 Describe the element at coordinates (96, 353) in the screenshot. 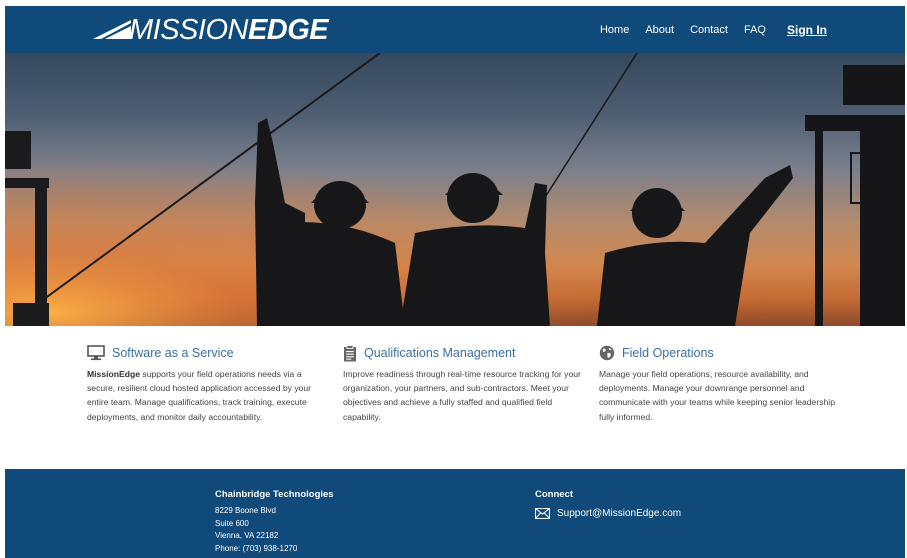

I see `monitor-icon` at that location.